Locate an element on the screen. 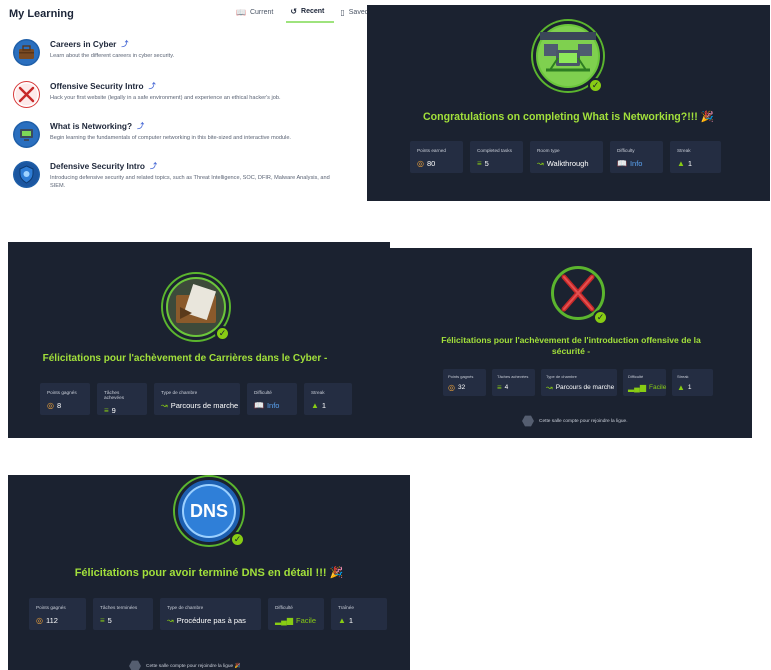  careers-in-cyber-logo is located at coordinates (26, 52).